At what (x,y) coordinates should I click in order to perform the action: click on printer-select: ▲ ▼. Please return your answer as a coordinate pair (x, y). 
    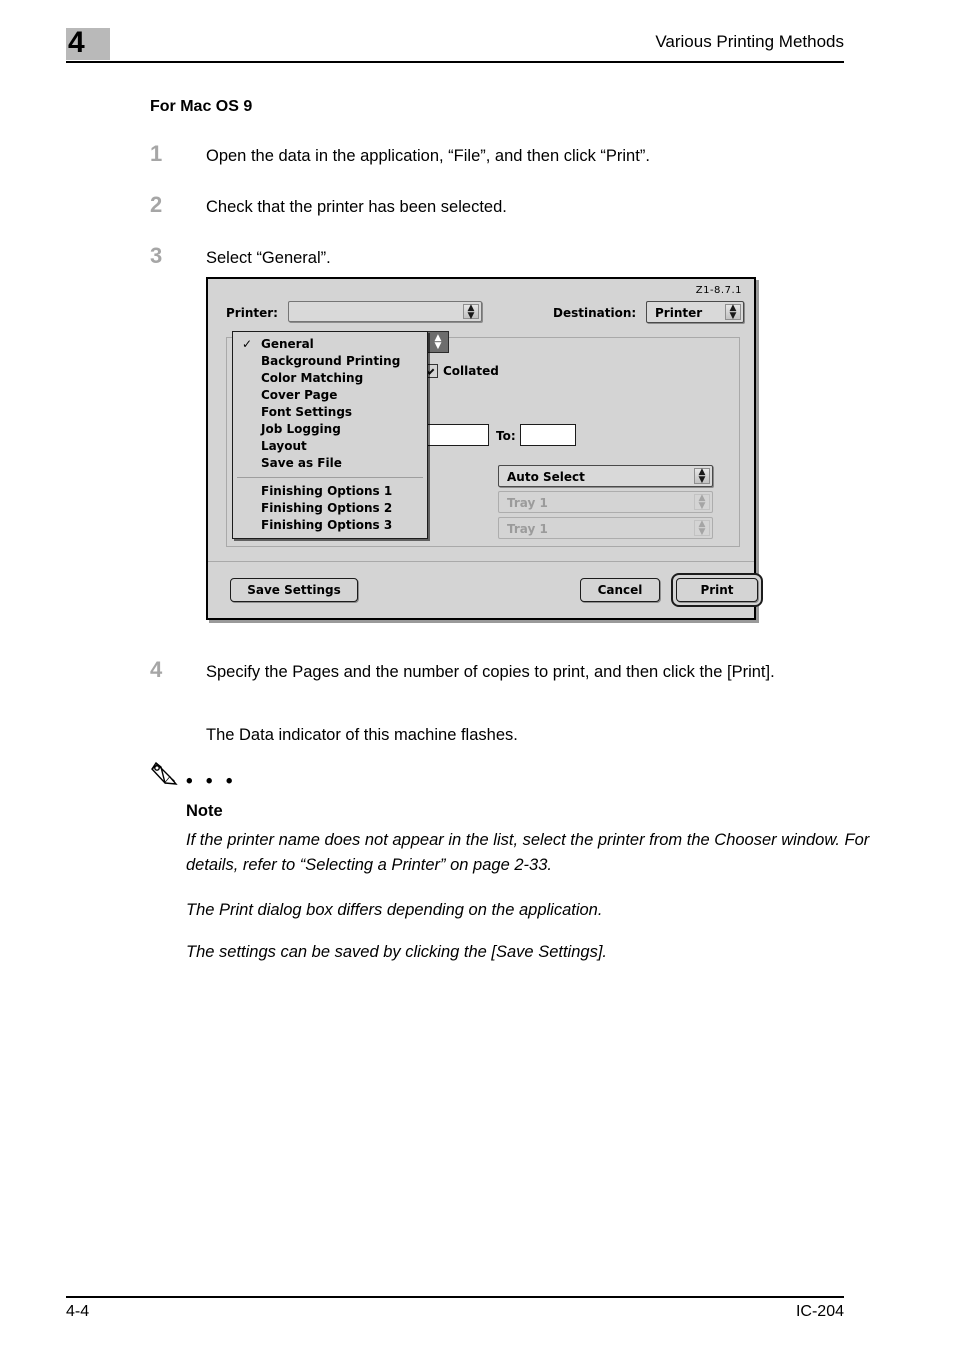
    Looking at the image, I should click on (385, 311).